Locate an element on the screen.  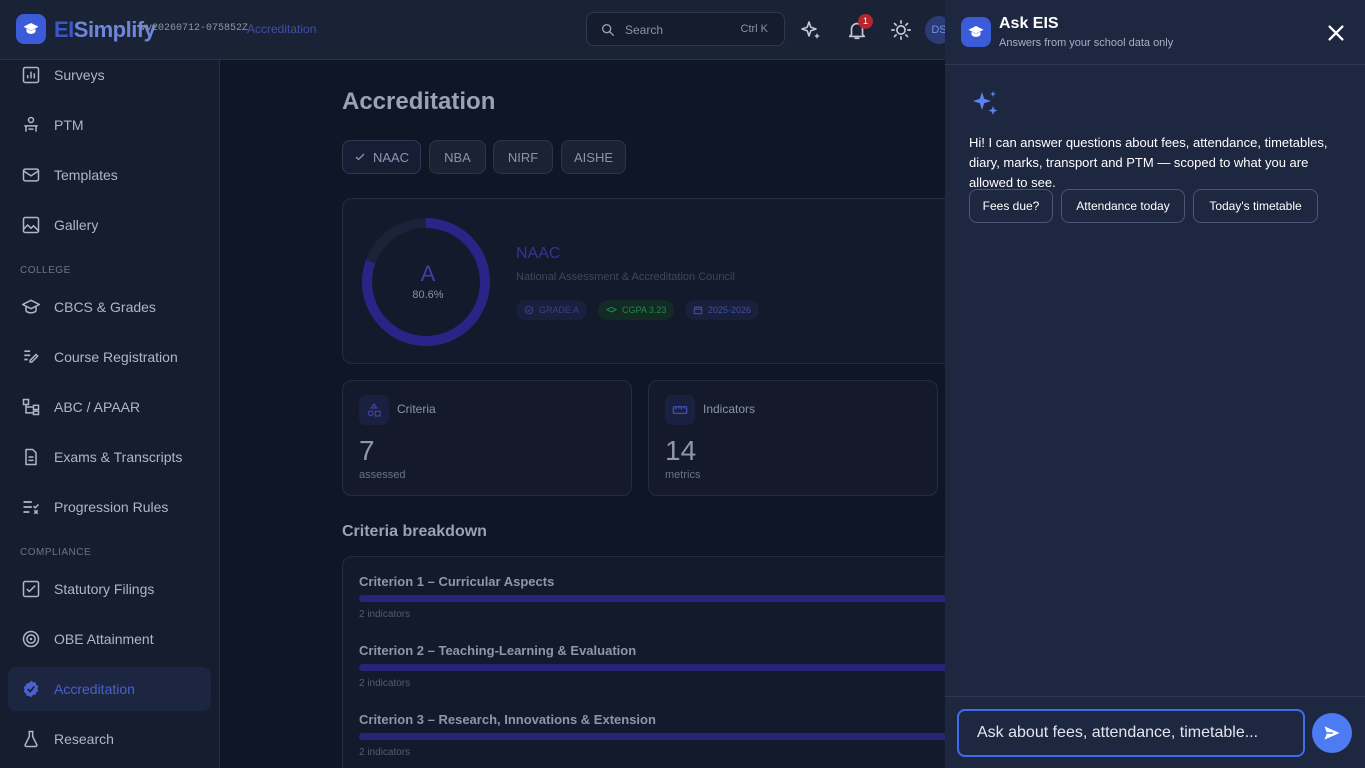
tab-naac: NAAC is located at coordinates (381, 157).